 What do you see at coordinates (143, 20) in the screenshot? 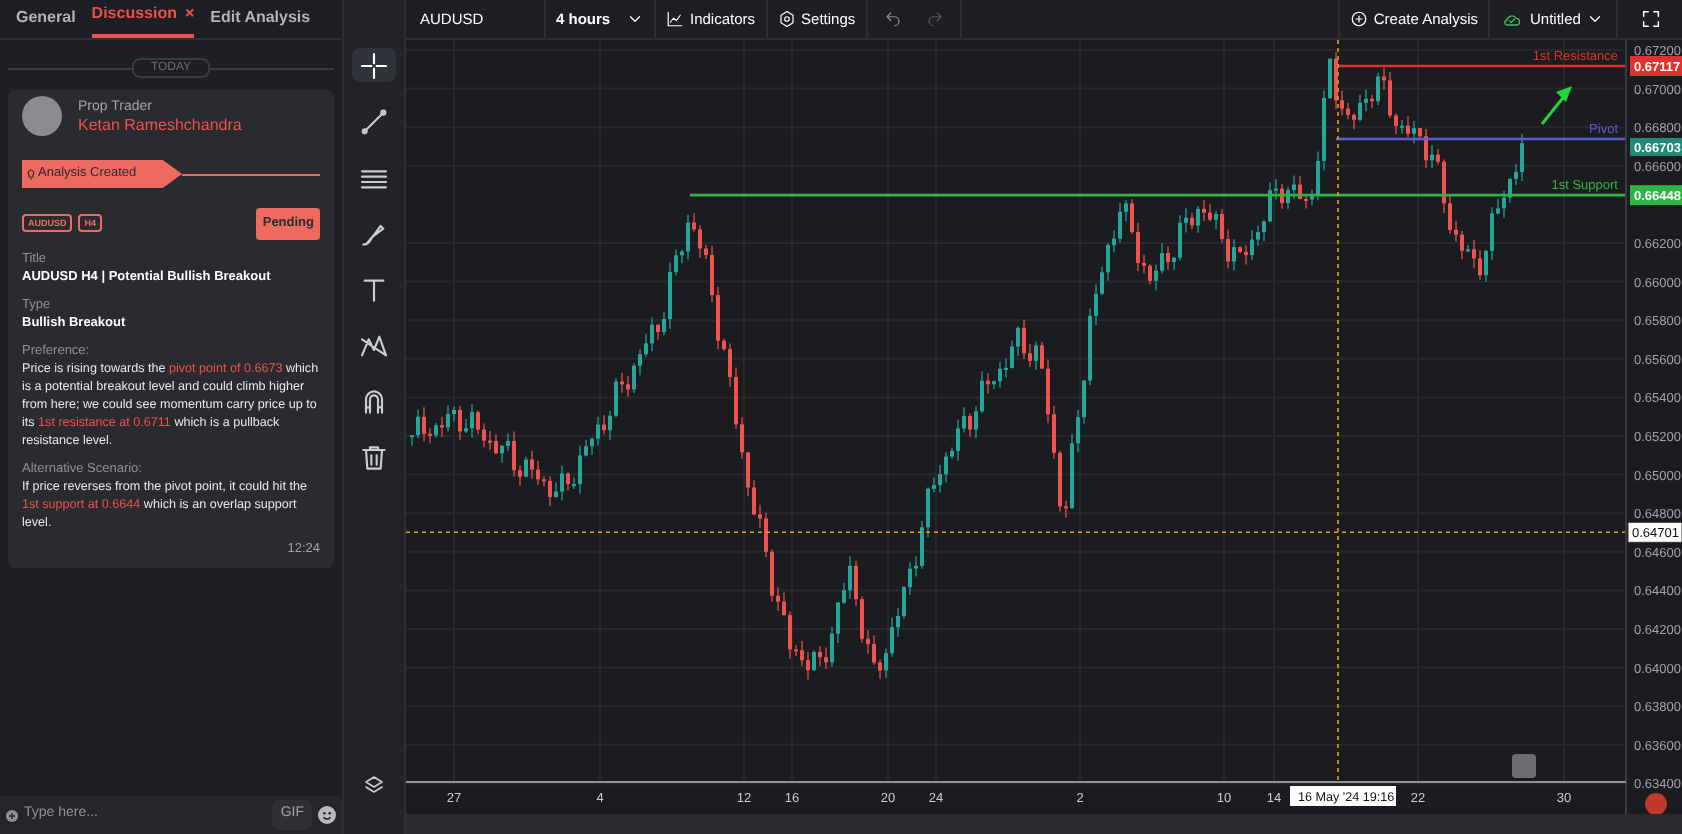
I see `panel-tab: Discussion ×` at bounding box center [143, 20].